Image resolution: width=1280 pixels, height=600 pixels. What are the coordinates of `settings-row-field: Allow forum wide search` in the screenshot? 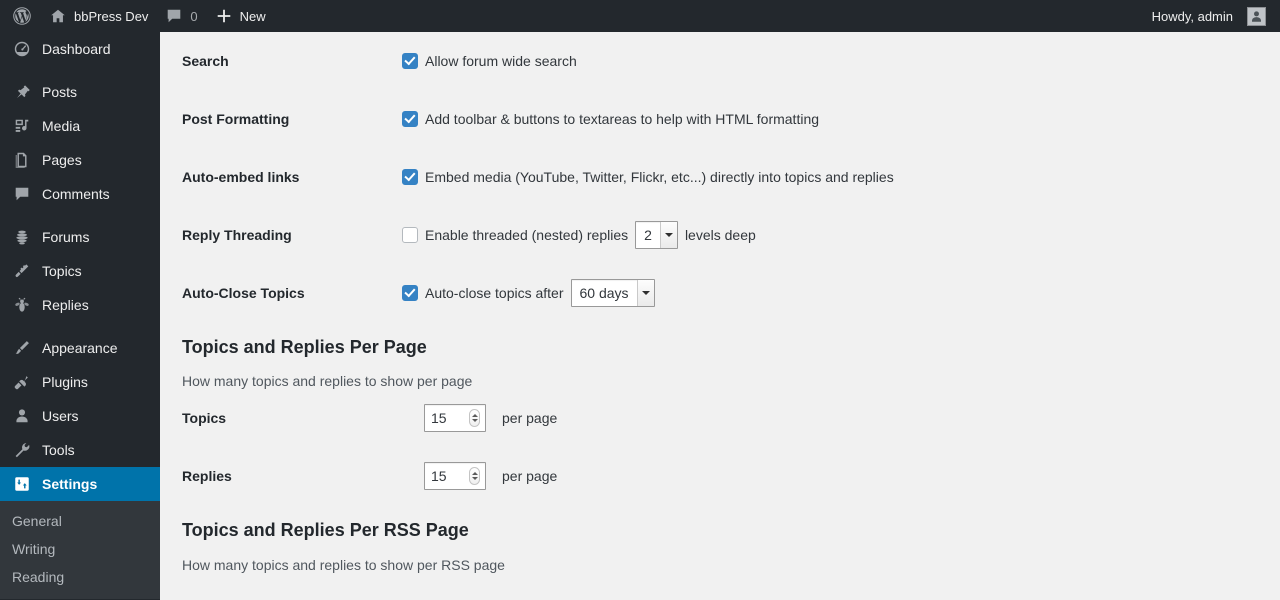 It's located at (830, 61).